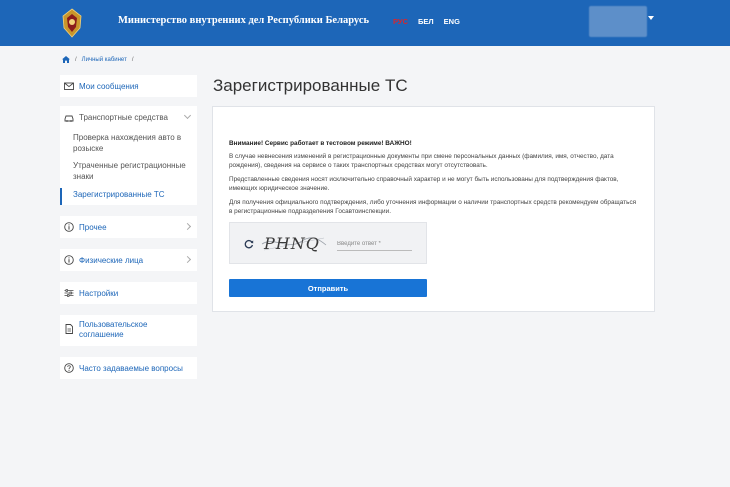  I want to click on captcha-text: PHNQ, so click(291, 243).